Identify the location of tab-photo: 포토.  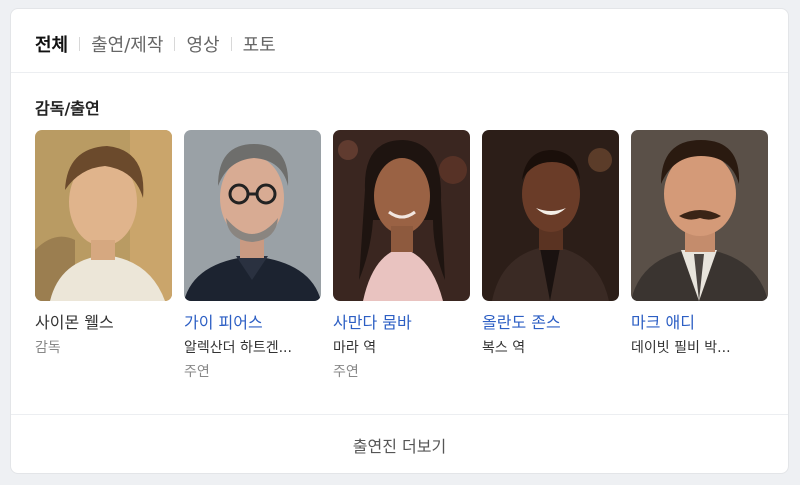
(259, 44).